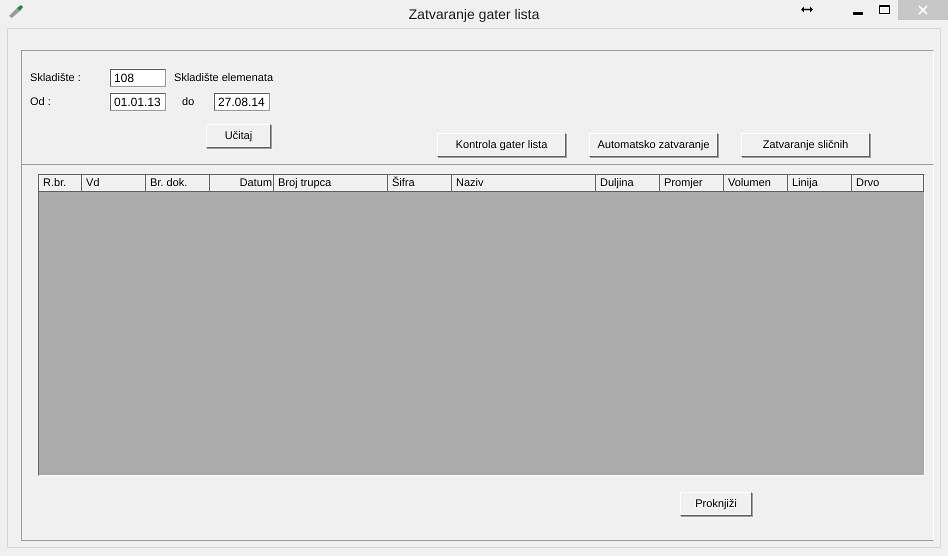 The width and height of the screenshot is (948, 556). What do you see at coordinates (884, 9) in the screenshot?
I see `maximize-icon` at bounding box center [884, 9].